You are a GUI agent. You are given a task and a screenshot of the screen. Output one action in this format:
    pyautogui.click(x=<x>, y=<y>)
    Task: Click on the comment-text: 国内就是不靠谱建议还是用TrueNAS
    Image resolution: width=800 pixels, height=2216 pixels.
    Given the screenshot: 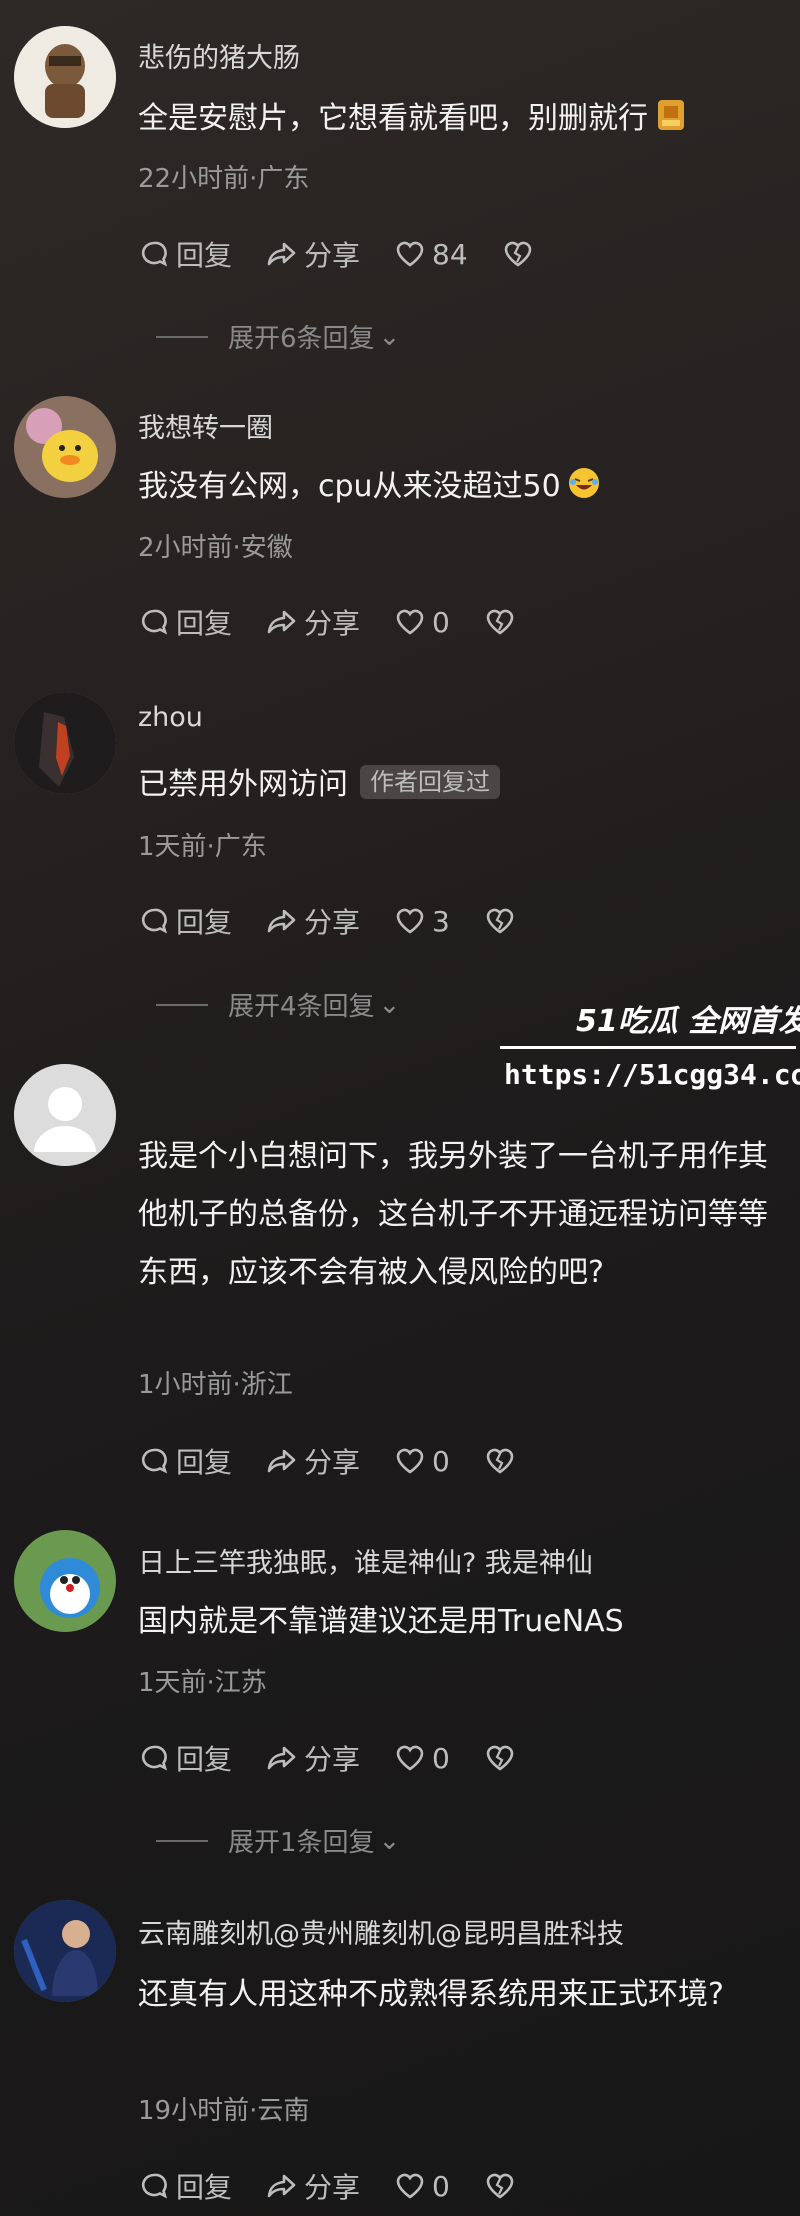 What is the action you would take?
    pyautogui.click(x=381, y=1621)
    